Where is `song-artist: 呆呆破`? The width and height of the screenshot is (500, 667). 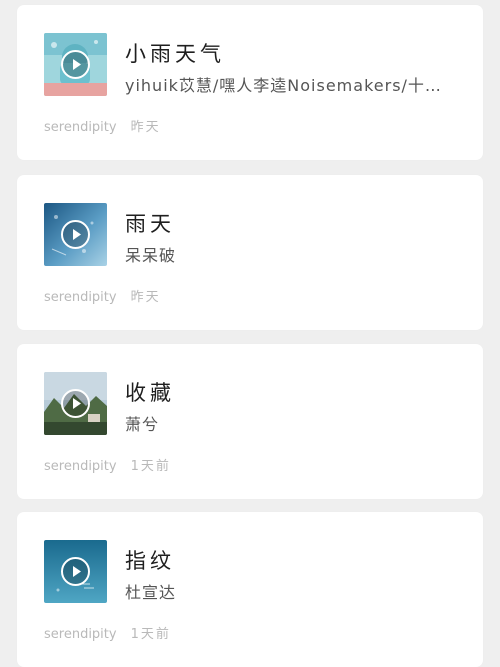
song-artist: 呆呆破 is located at coordinates (151, 255).